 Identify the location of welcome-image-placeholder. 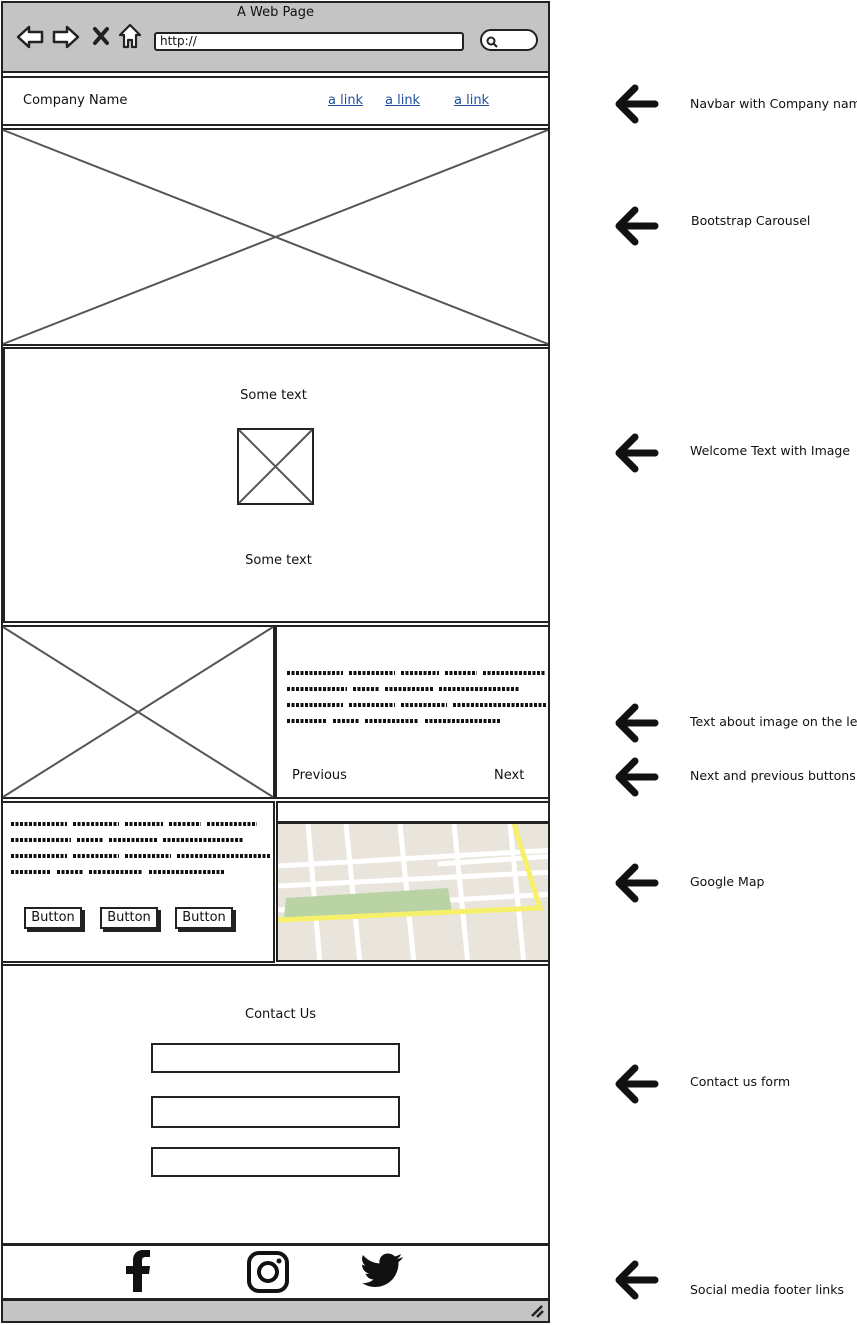
(275, 466).